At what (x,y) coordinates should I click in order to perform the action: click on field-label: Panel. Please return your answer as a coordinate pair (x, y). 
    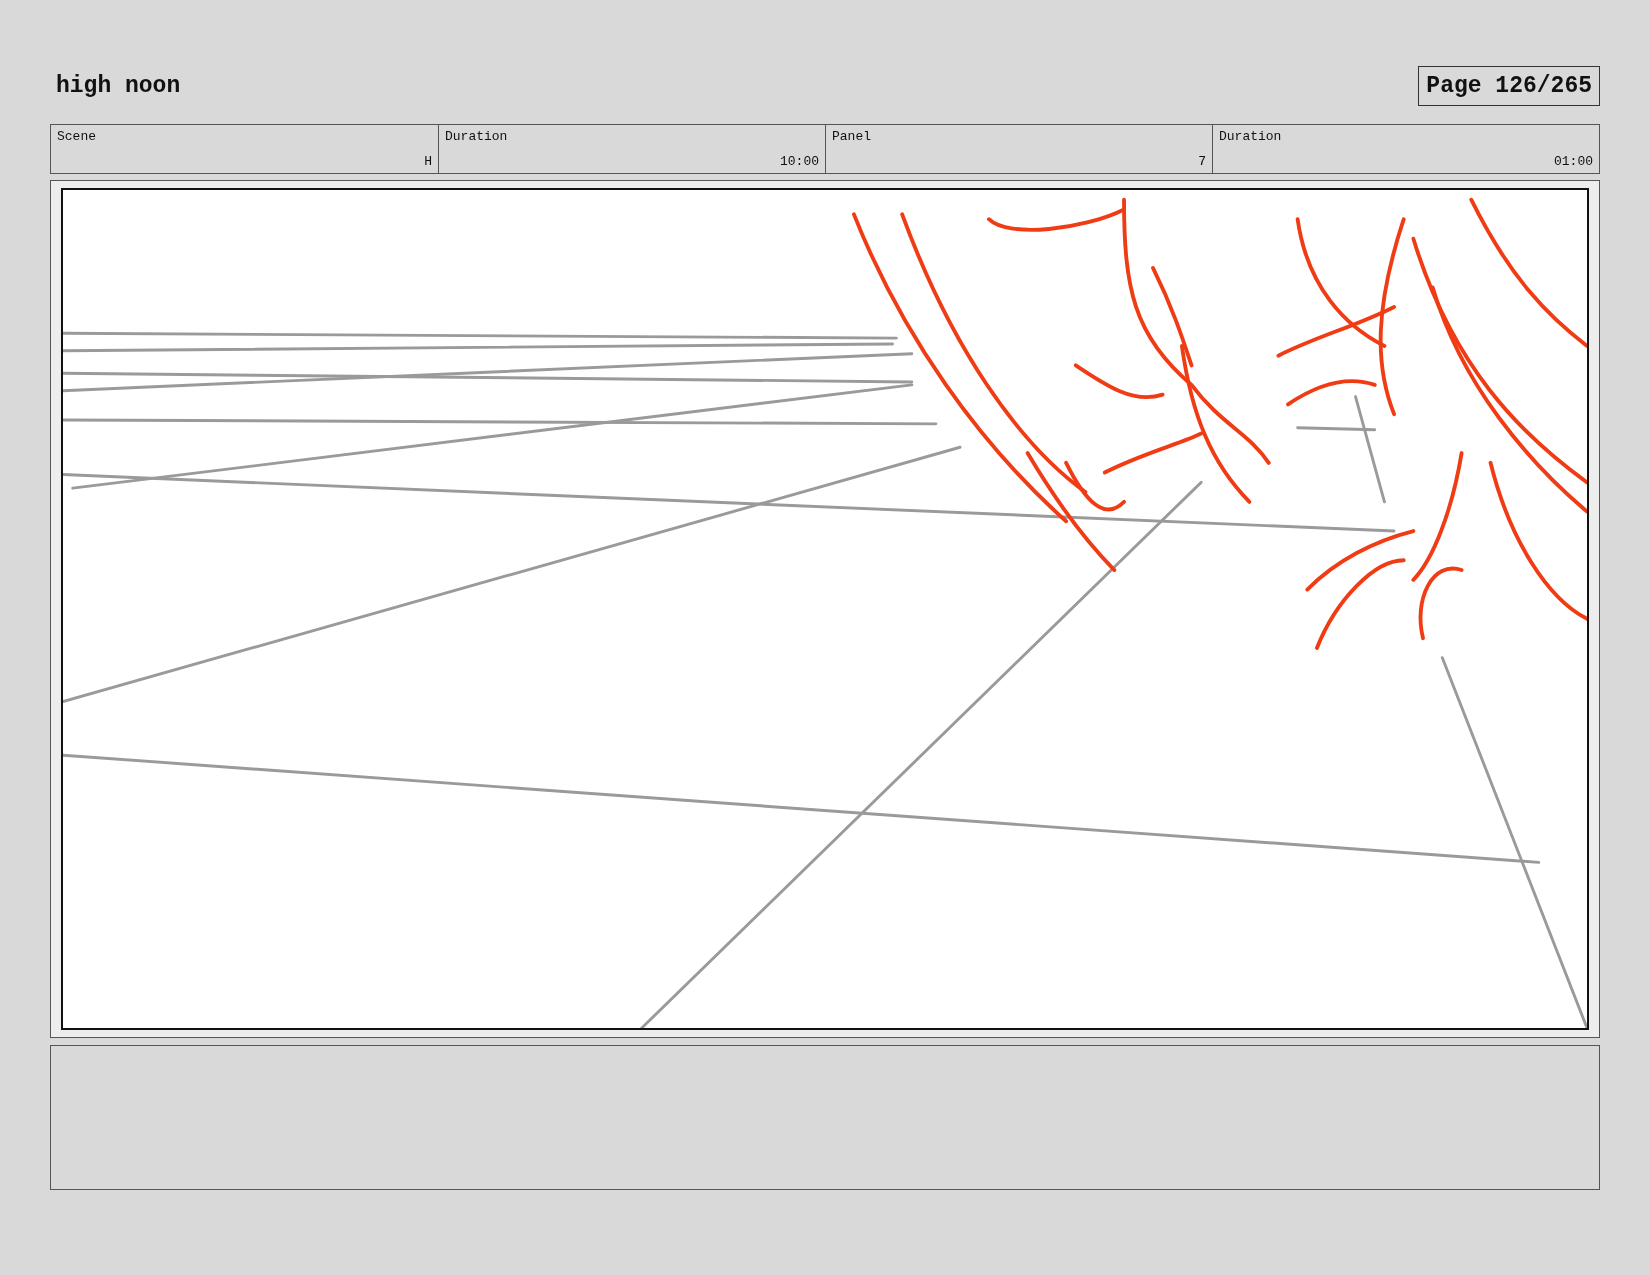
    Looking at the image, I should click on (852, 136).